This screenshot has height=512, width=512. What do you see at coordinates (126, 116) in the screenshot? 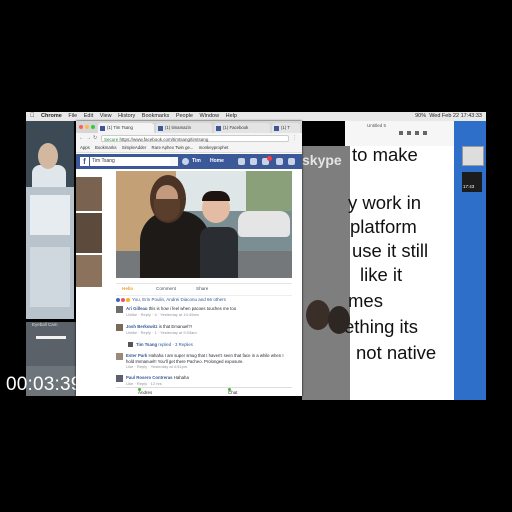
I see `menu-history: History` at bounding box center [126, 116].